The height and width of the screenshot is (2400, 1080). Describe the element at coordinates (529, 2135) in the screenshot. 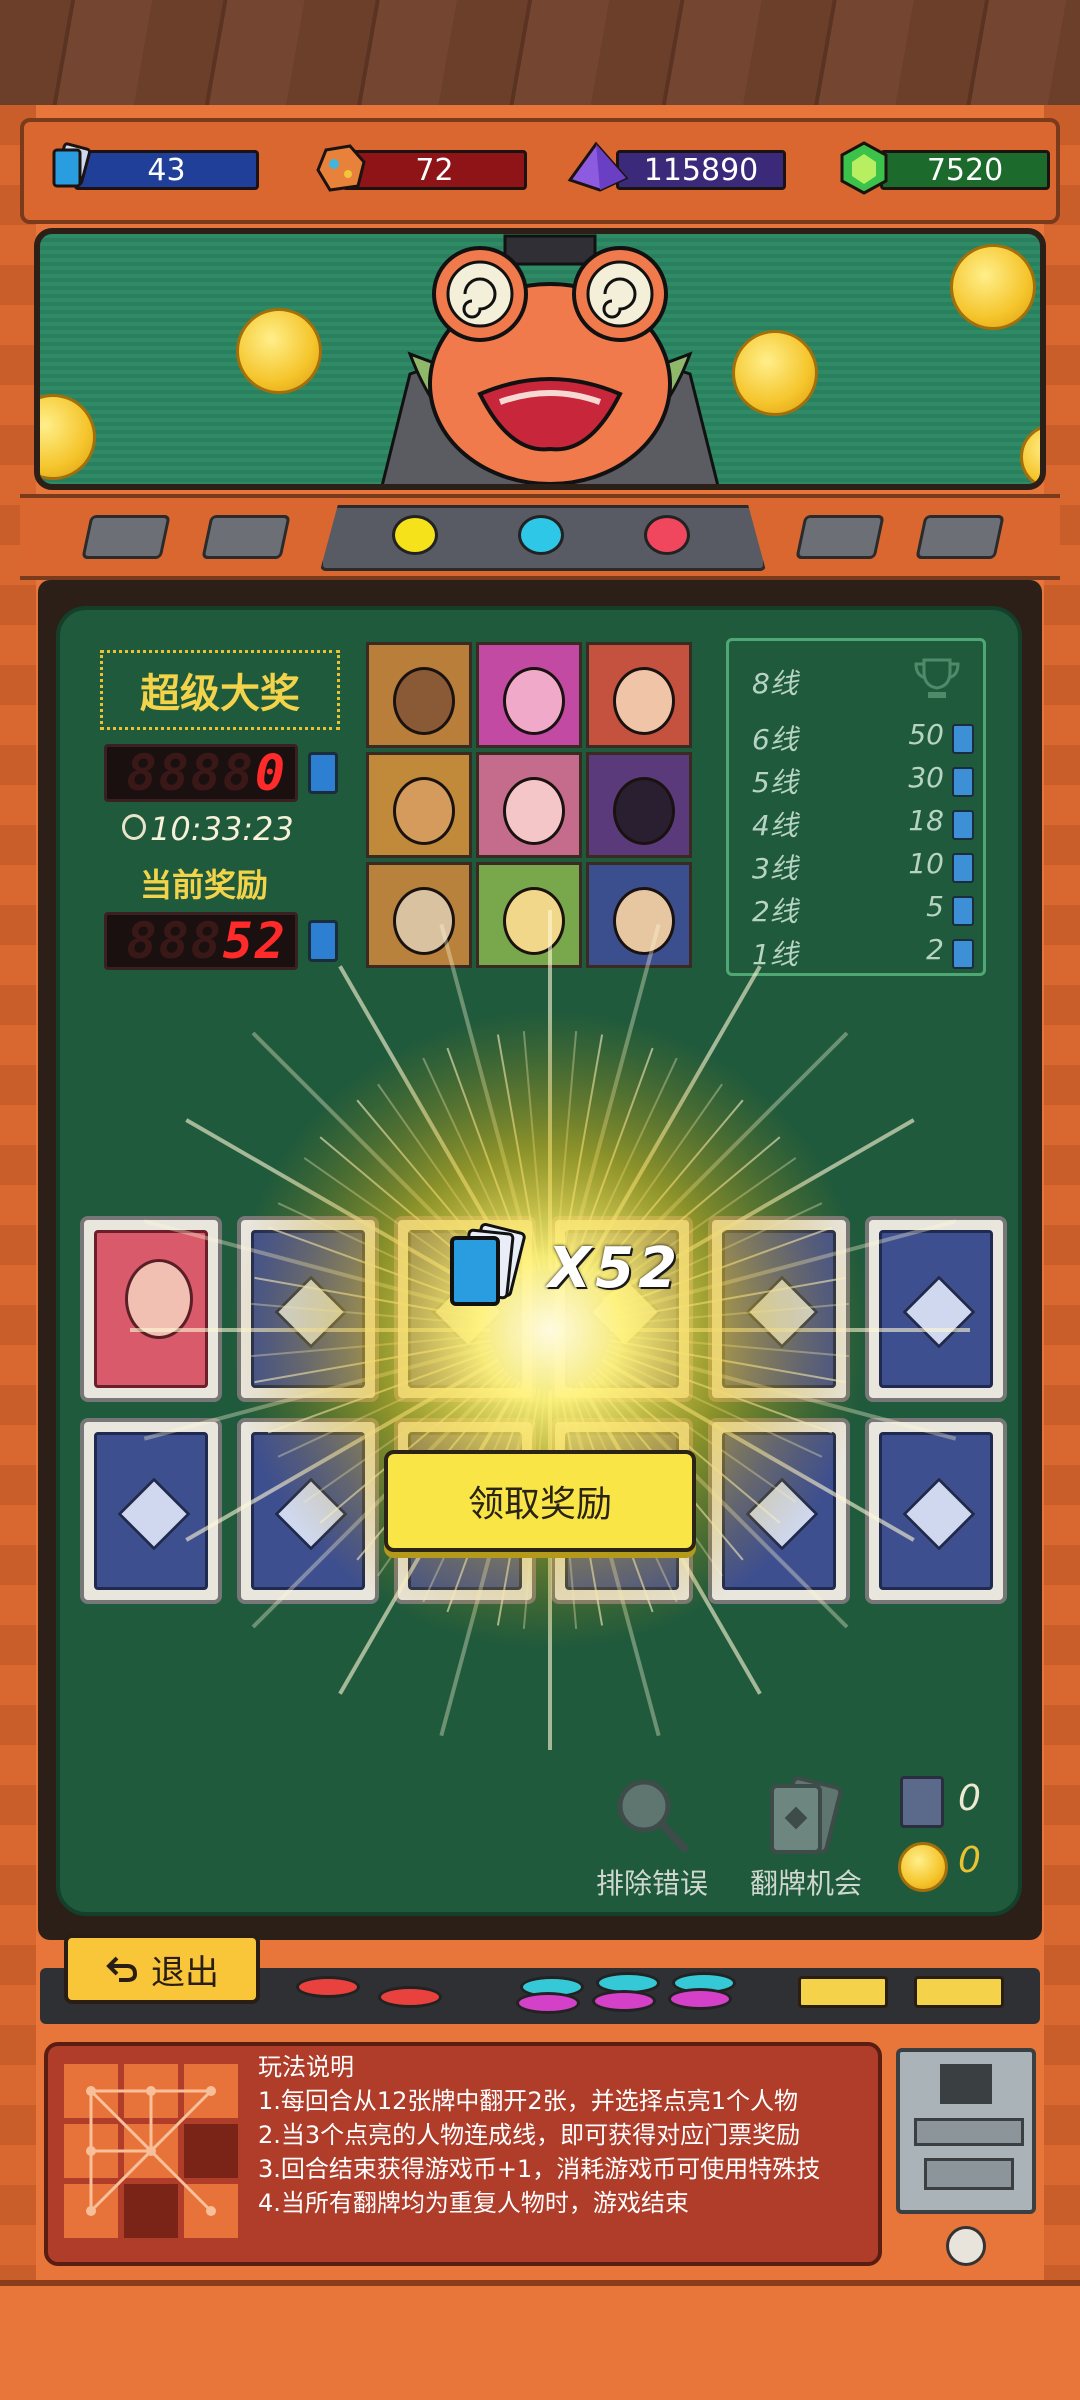

I see `rule-item: 2.当3个点亮的人物连成线，即可获得对应门票奖励` at that location.